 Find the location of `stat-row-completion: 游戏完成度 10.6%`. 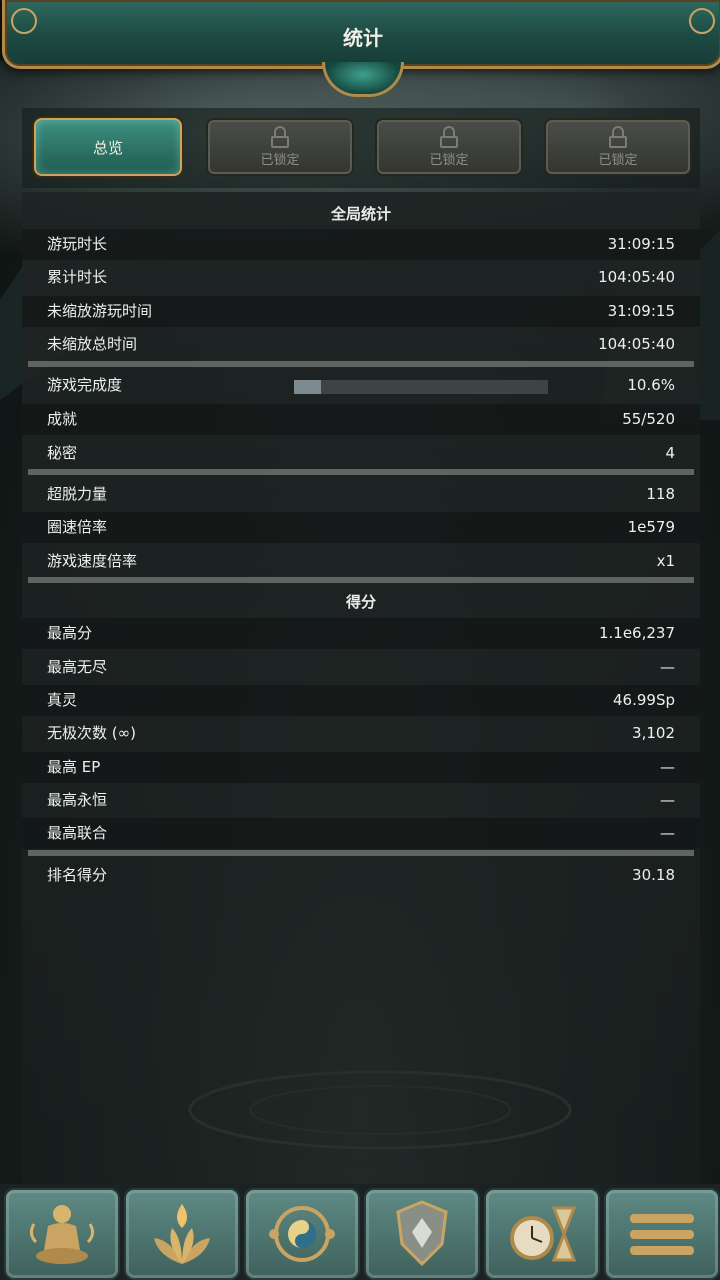

stat-row-completion: 游戏完成度 10.6% is located at coordinates (361, 385).